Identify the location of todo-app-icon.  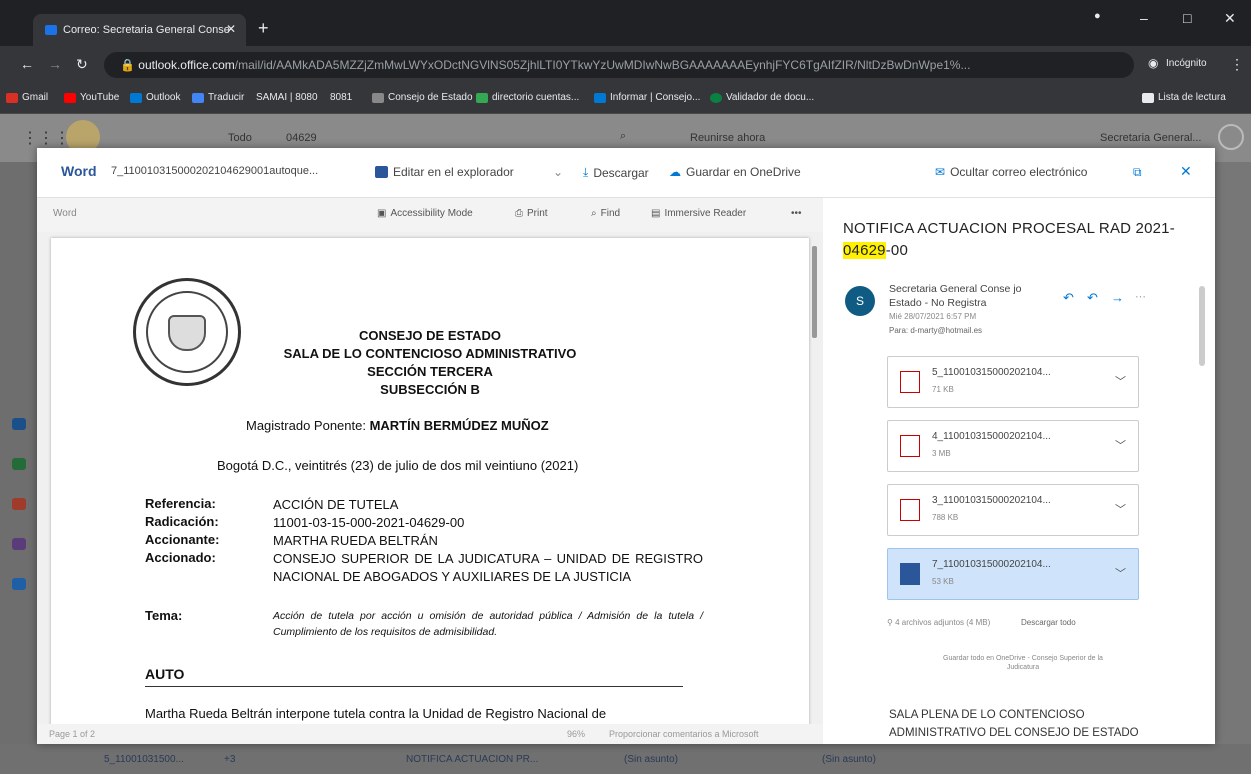
(19, 584).